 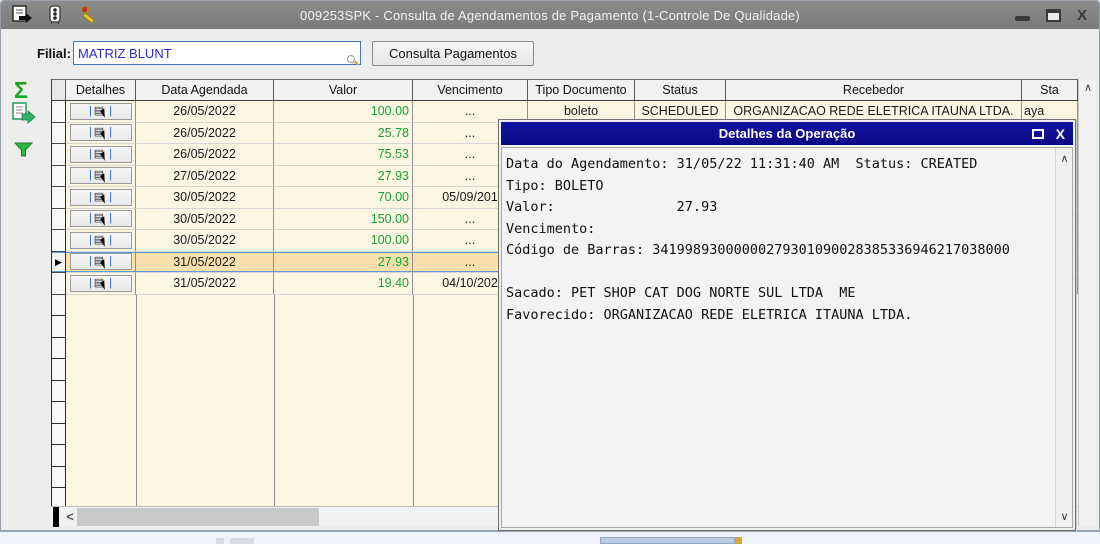 What do you see at coordinates (23, 152) in the screenshot?
I see `filter-funnel-icon` at bounding box center [23, 152].